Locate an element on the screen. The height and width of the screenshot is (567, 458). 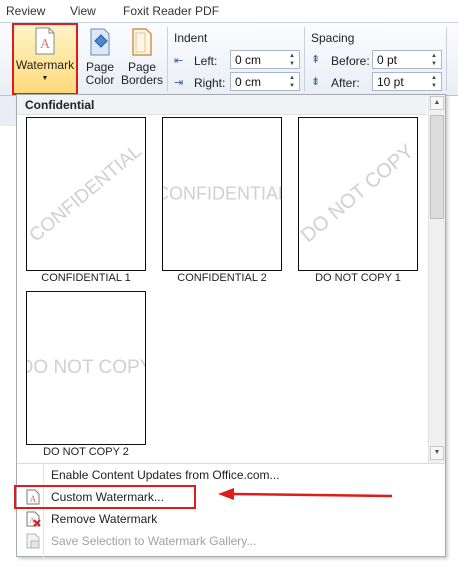
gallery-item-do-not-copy-1: DO NOT COPY is located at coordinates (358, 194).